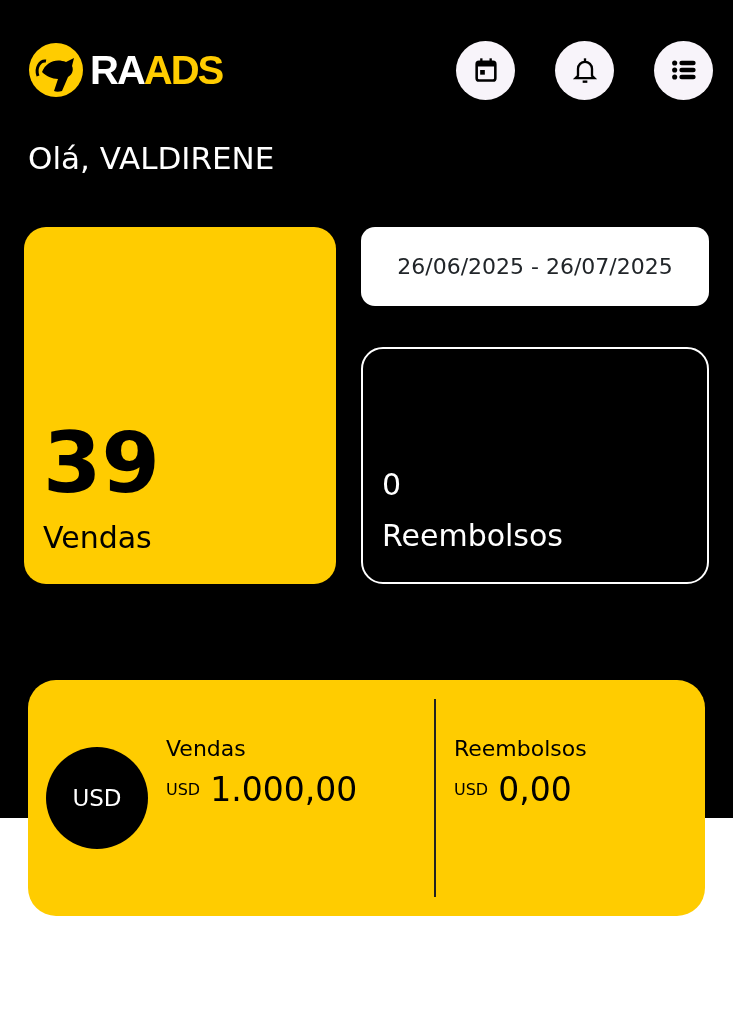  Describe the element at coordinates (97, 798) in the screenshot. I see `currency-badge: USD` at that location.